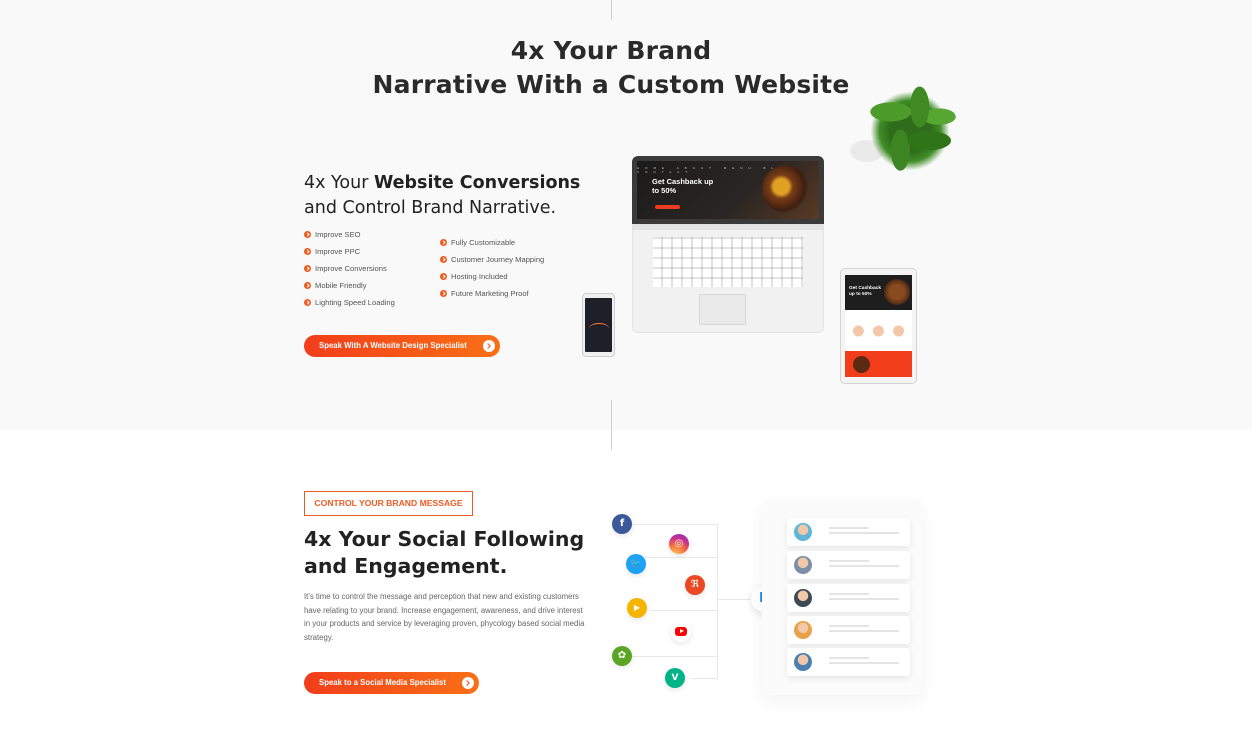  What do you see at coordinates (444, 539) in the screenshot?
I see `social-title-line1: 4x Your Social Following` at bounding box center [444, 539].